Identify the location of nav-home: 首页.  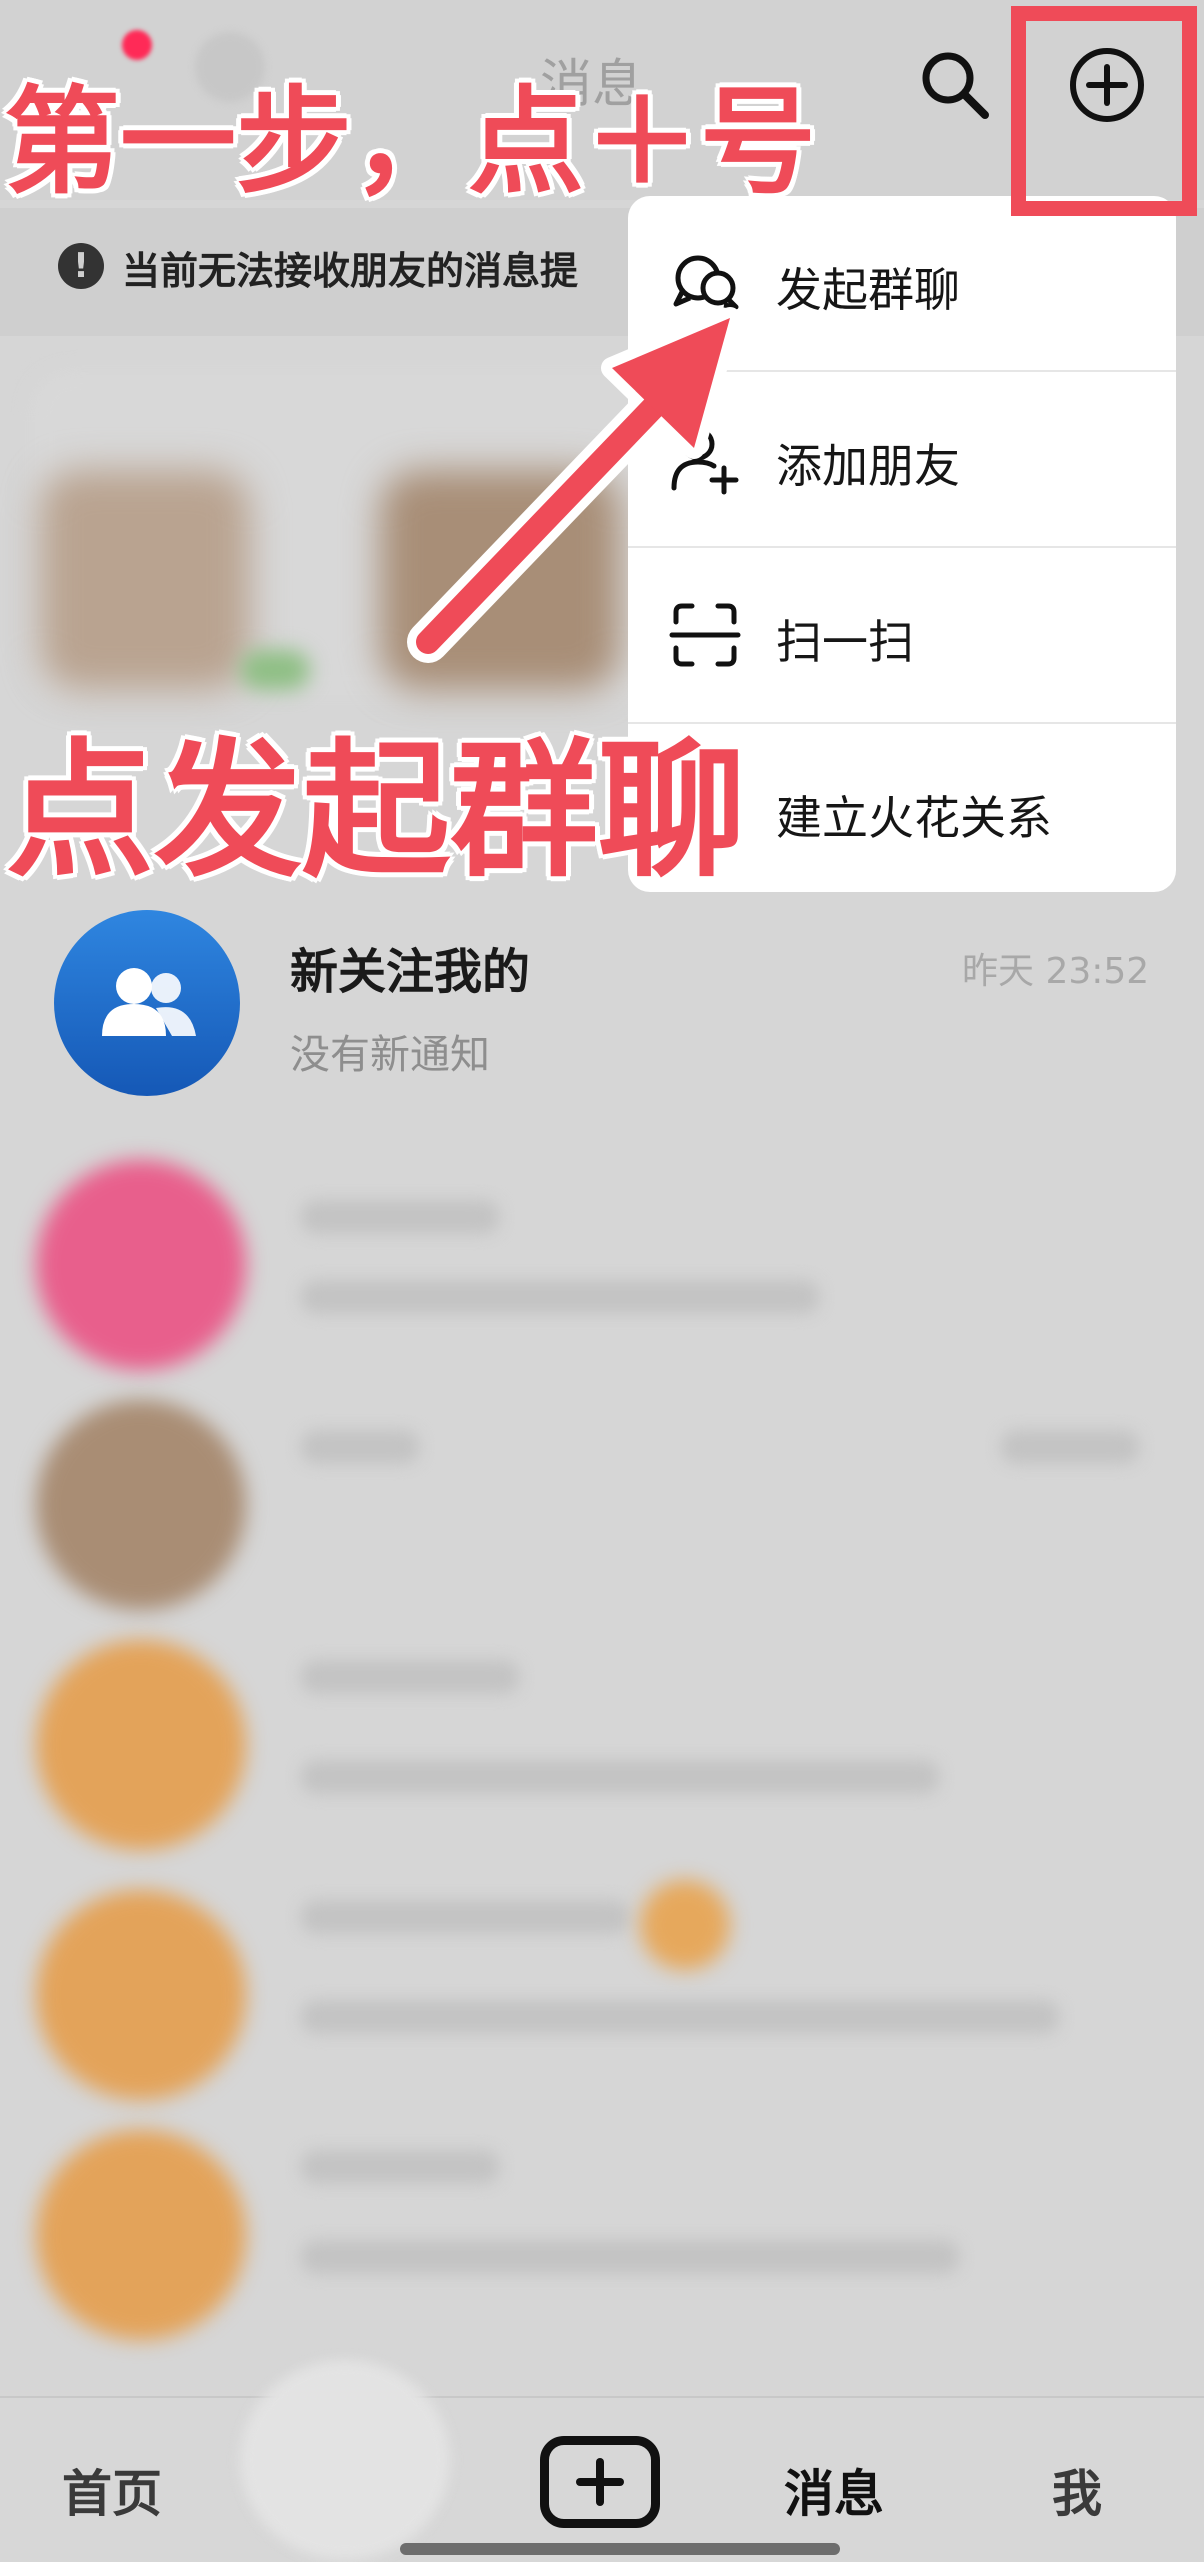
(112, 2490).